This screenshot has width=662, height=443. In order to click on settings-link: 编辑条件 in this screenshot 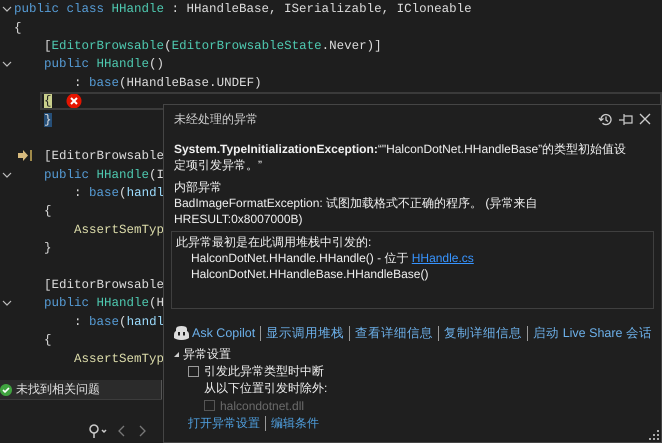, I will do `click(295, 423)`.